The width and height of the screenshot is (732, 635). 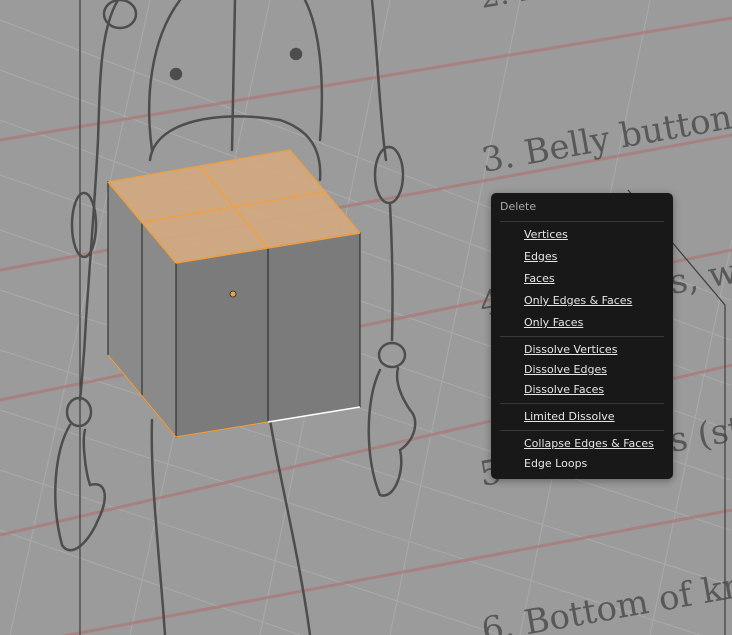 What do you see at coordinates (582, 444) in the screenshot?
I see `menu-item-collapse-edges-faces: Collapse Edges & Faces` at bounding box center [582, 444].